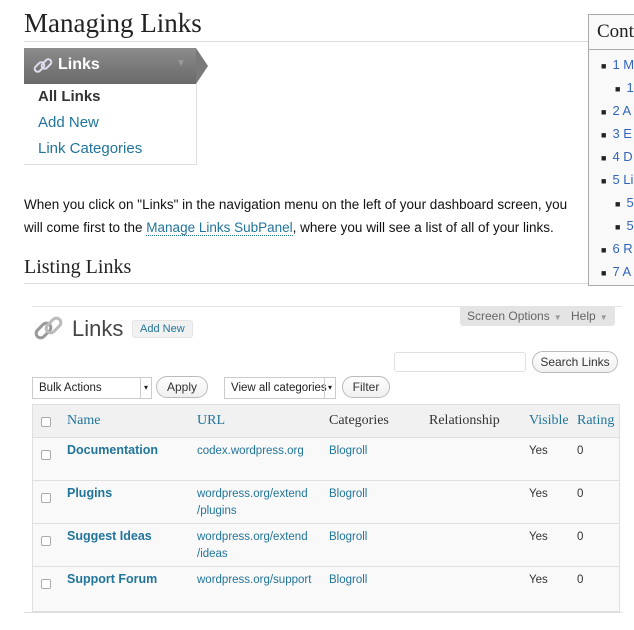 The width and height of the screenshot is (634, 630). Describe the element at coordinates (202, 66) in the screenshot. I see `menu-pointer` at that location.